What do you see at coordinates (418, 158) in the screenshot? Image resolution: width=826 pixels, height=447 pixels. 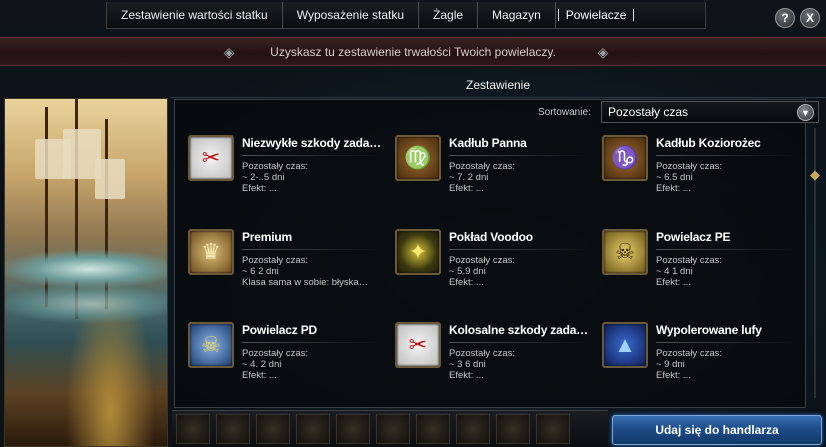 I see `virgo-icon: ♍` at bounding box center [418, 158].